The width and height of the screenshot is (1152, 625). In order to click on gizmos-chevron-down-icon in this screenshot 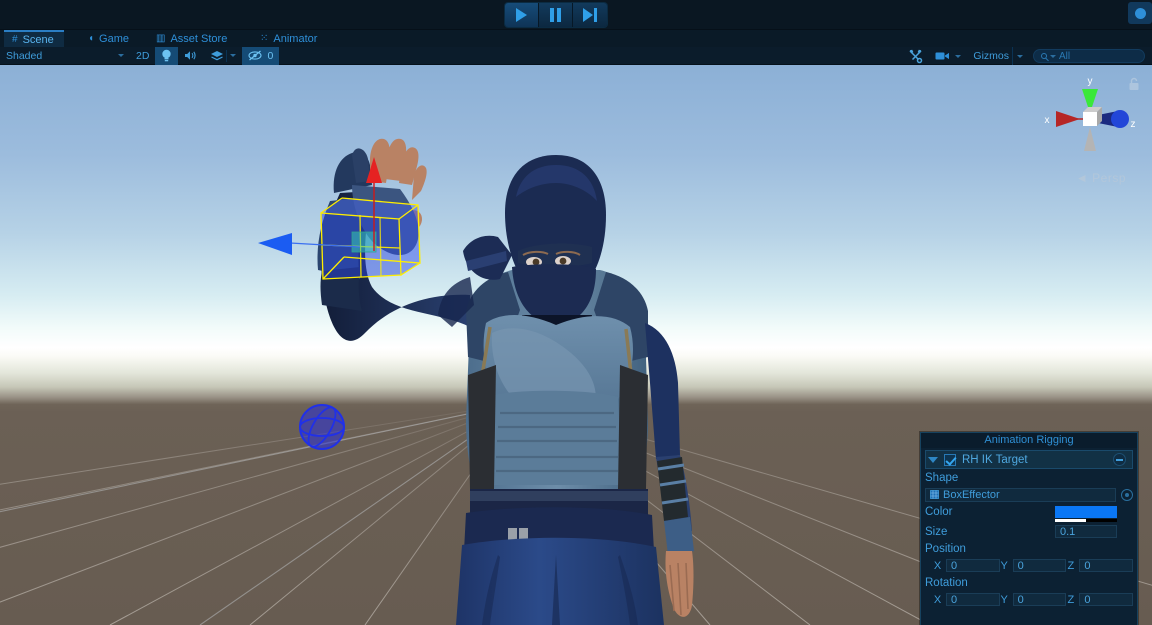, I will do `click(1020, 56)`.